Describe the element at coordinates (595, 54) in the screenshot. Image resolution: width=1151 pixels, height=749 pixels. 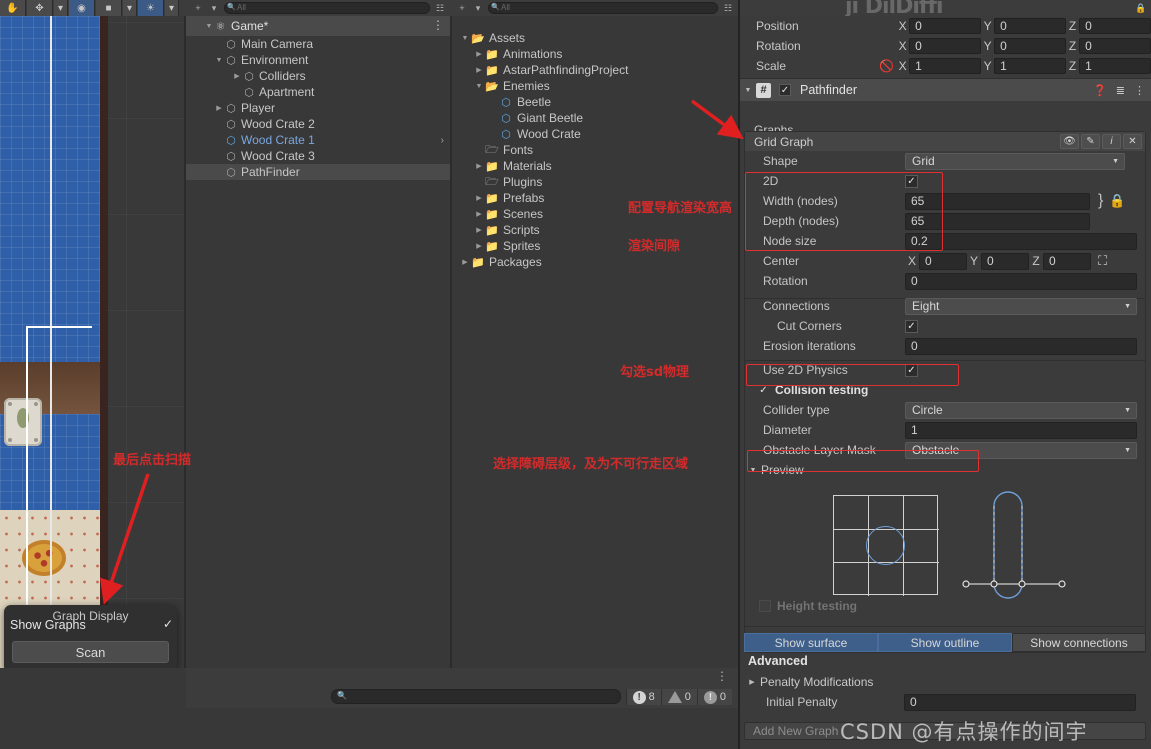
I see `project-item: ▶ 📁 Animations` at that location.